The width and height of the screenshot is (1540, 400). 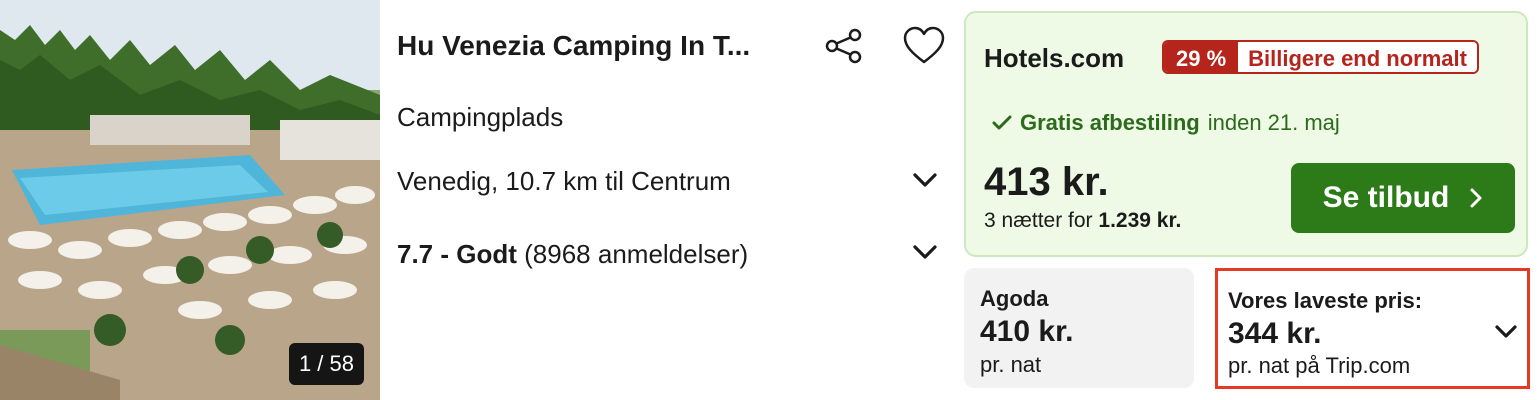 I want to click on stay-total: 3 nætter for 1.239 kr., so click(x=1082, y=221).